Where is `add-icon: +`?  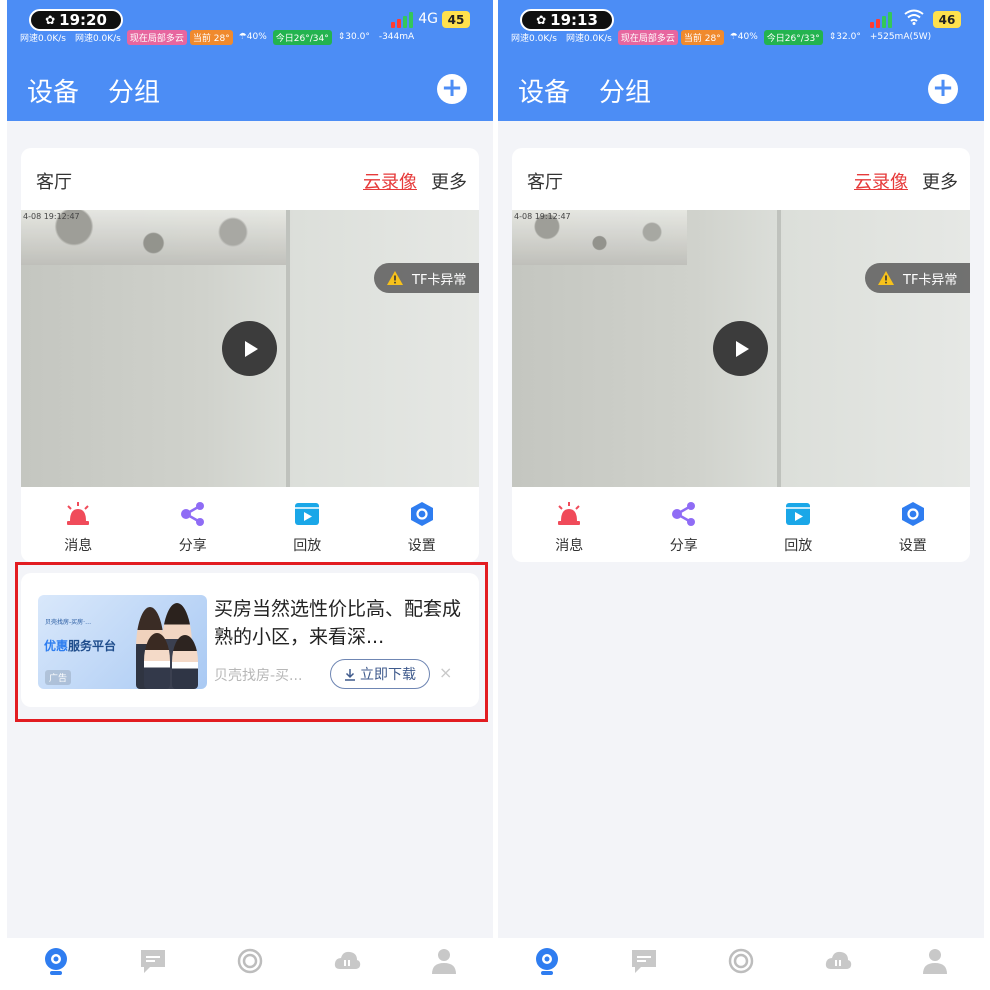
add-icon: + is located at coordinates (943, 88).